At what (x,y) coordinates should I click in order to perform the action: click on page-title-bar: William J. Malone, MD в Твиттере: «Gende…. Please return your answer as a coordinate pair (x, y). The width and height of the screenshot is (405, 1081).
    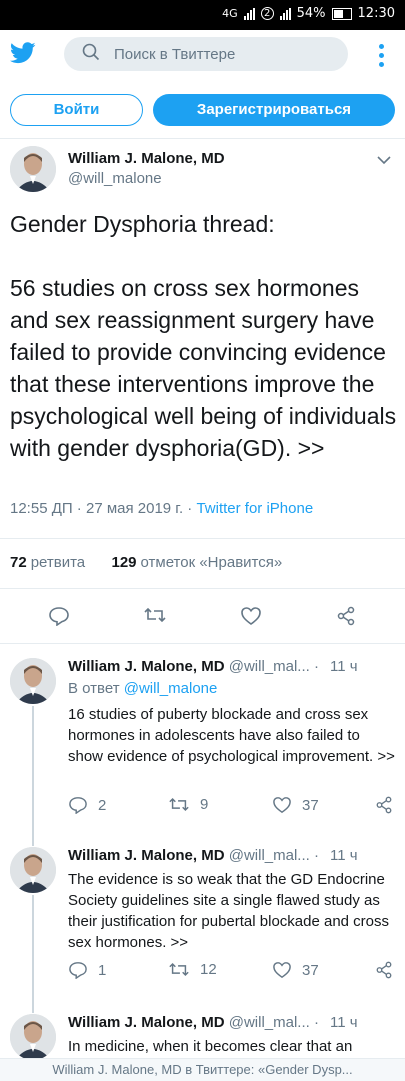
    Looking at the image, I should click on (202, 1069).